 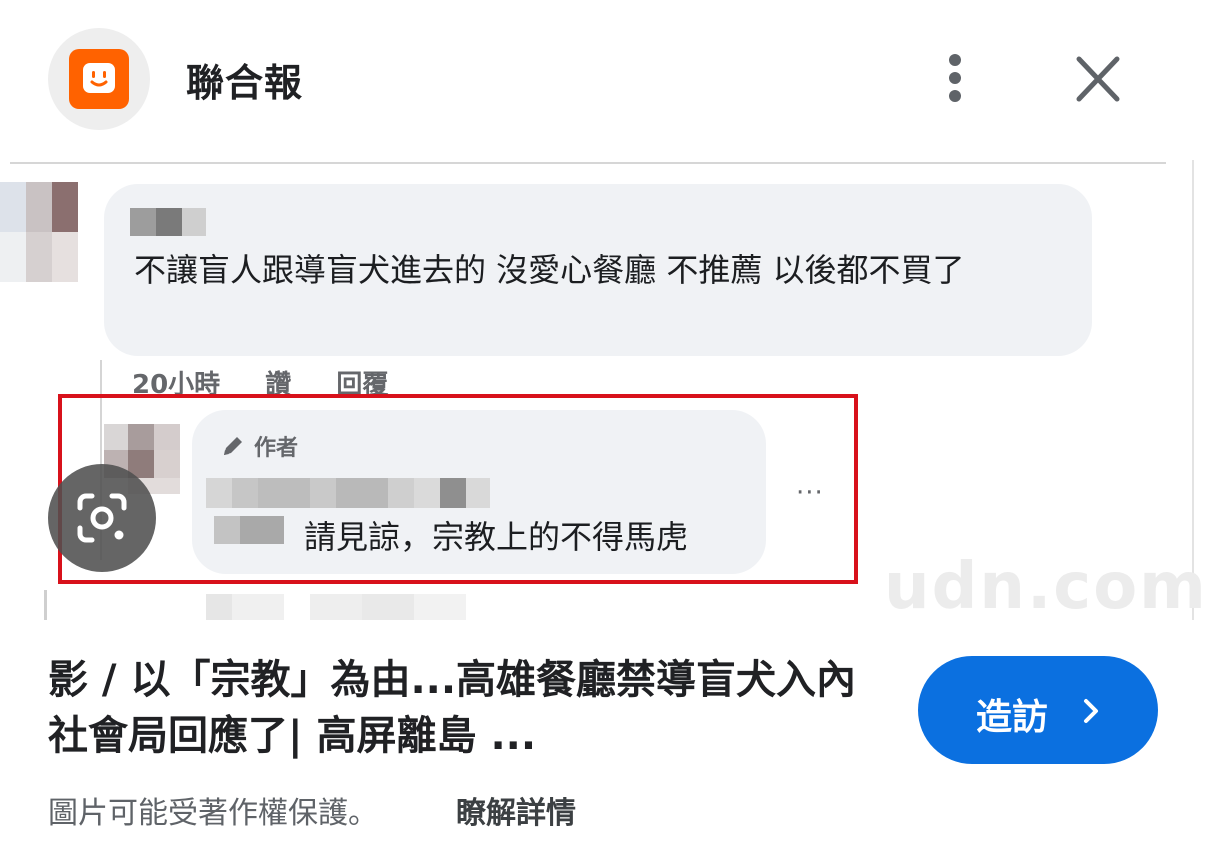 I want to click on site-name: 聯合報, so click(x=245, y=83).